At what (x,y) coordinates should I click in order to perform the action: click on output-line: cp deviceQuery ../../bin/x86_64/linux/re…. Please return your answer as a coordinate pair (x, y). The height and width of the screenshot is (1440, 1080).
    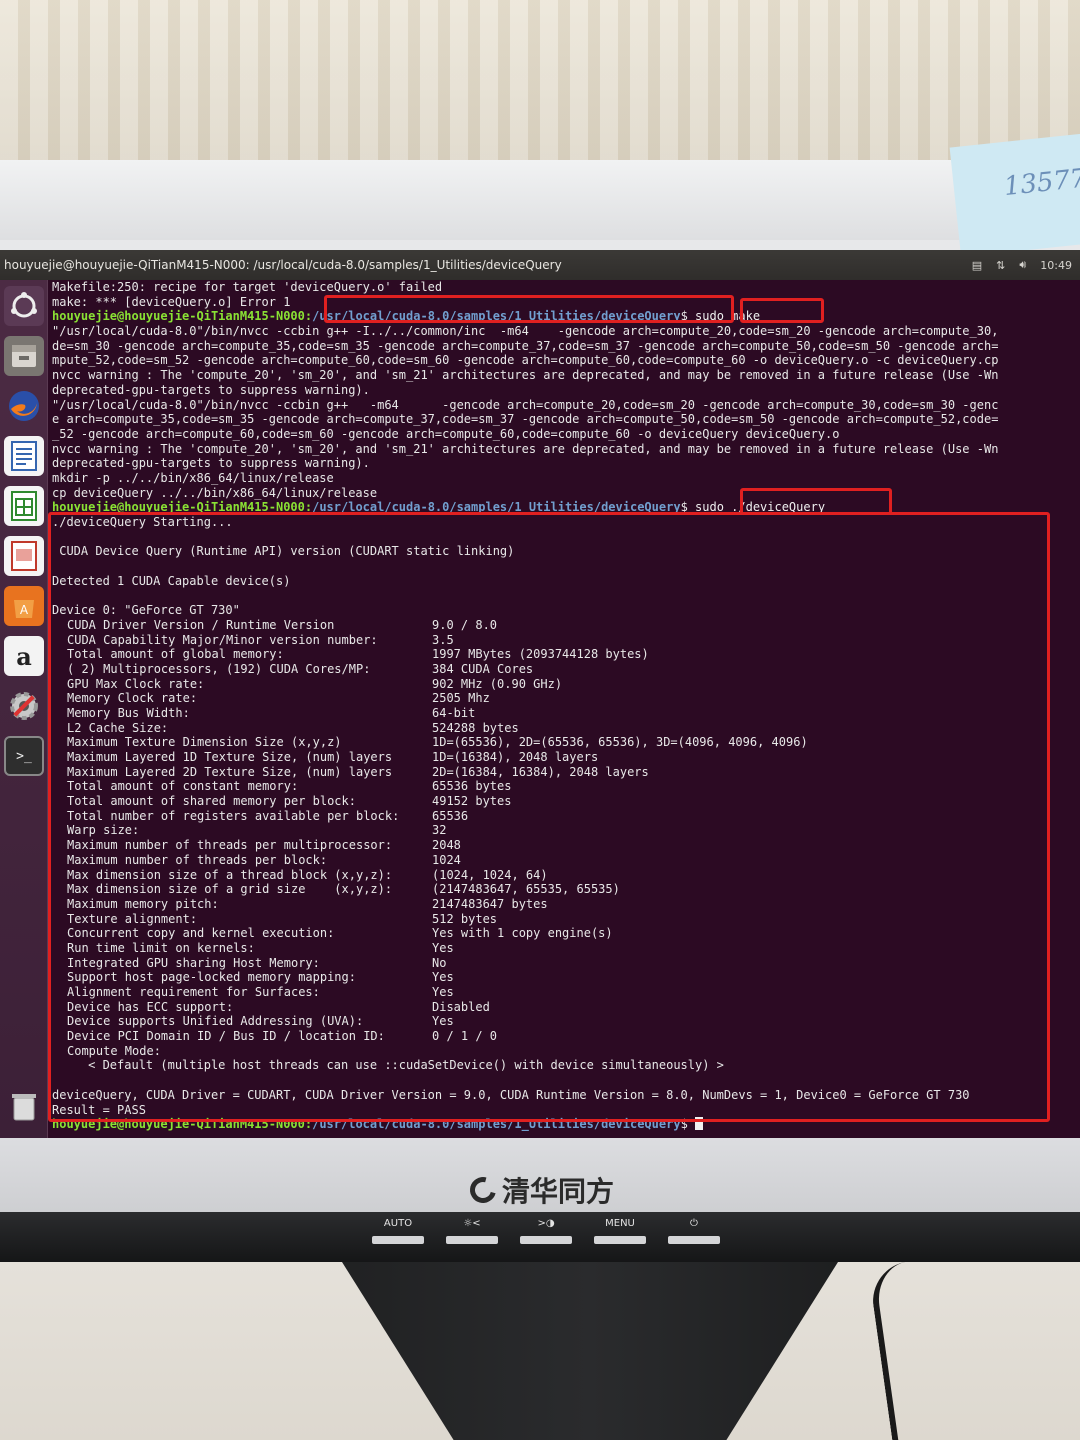
    Looking at the image, I should click on (215, 492).